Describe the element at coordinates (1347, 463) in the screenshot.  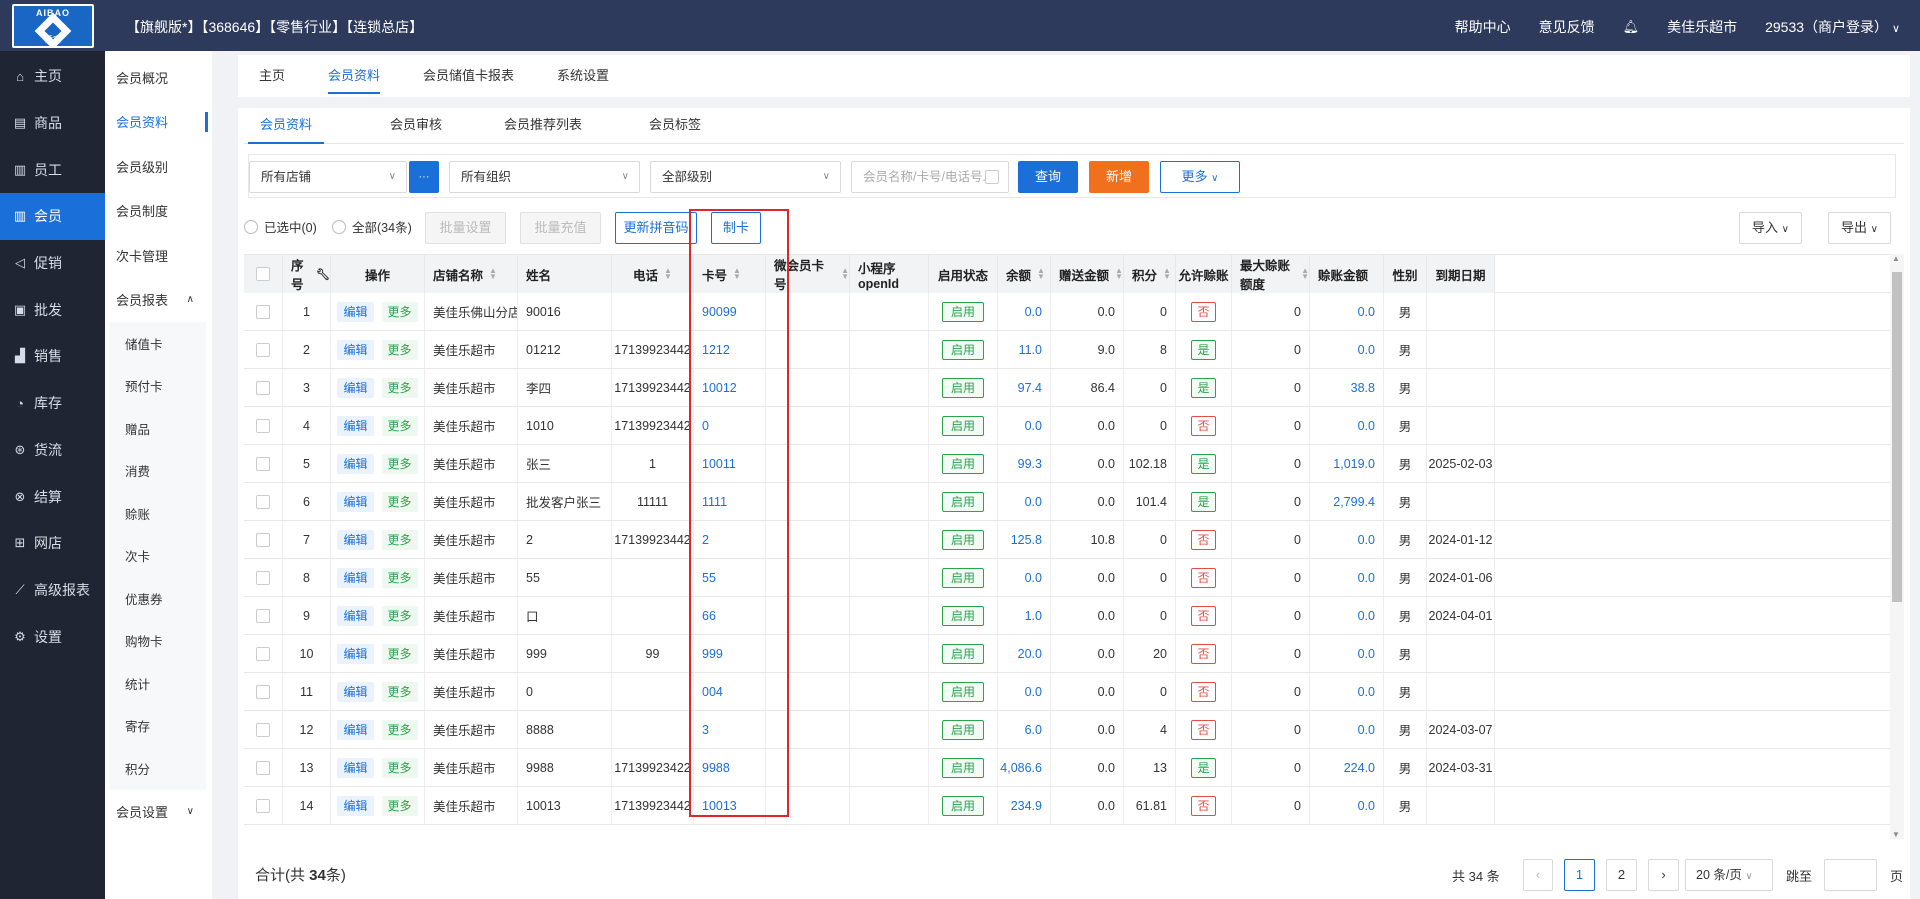
I see `cell-credit-amt: 1,019.0` at that location.